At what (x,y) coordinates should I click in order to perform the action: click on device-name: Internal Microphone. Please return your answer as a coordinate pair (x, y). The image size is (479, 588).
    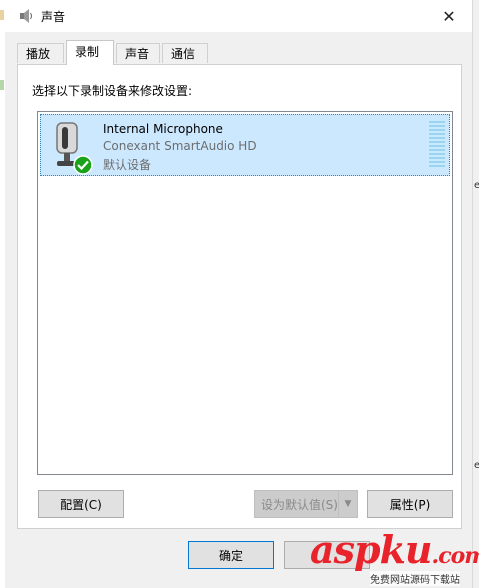
    Looking at the image, I should click on (163, 129).